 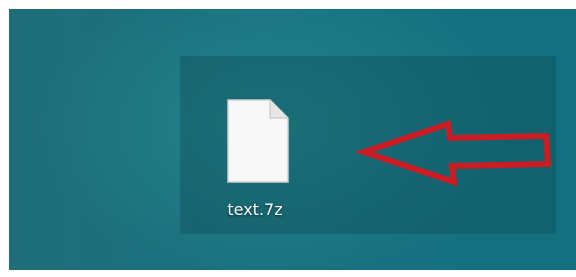 What do you see at coordinates (454, 153) in the screenshot?
I see `red-arrow-annotation` at bounding box center [454, 153].